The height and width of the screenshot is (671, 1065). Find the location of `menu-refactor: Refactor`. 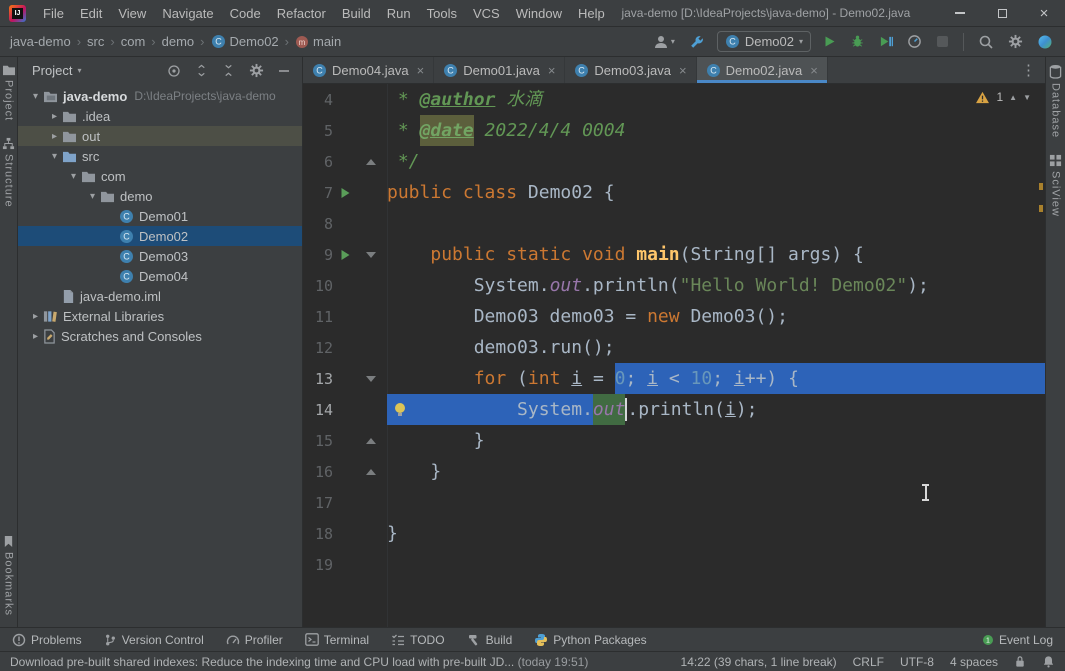

menu-refactor: Refactor is located at coordinates (301, 13).